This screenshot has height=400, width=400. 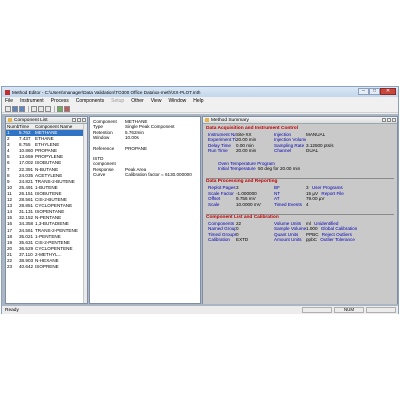 I want to click on summary-label: Reject Outliers, so click(x=336, y=234).